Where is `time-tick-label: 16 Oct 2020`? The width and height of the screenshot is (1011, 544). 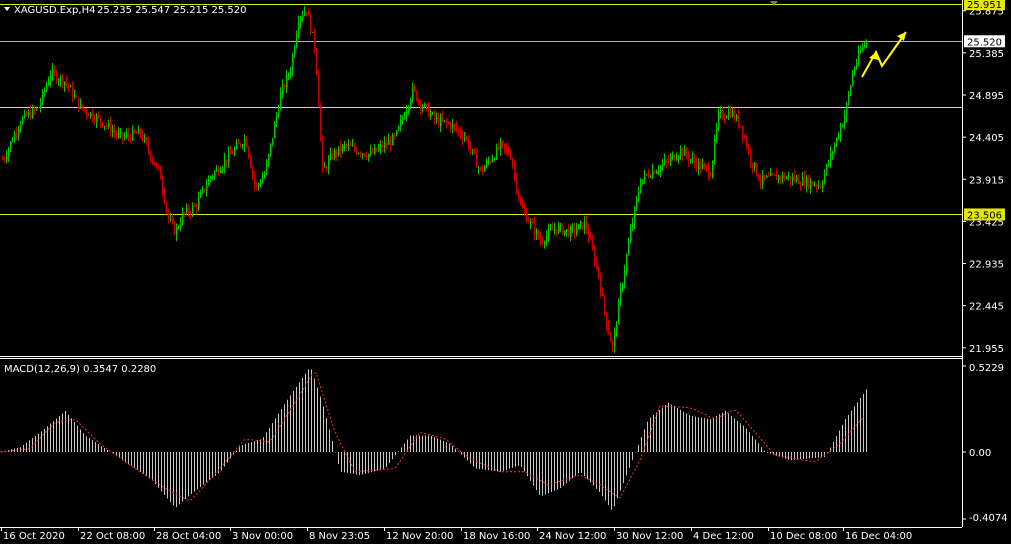 time-tick-label: 16 Oct 2020 is located at coordinates (34, 536).